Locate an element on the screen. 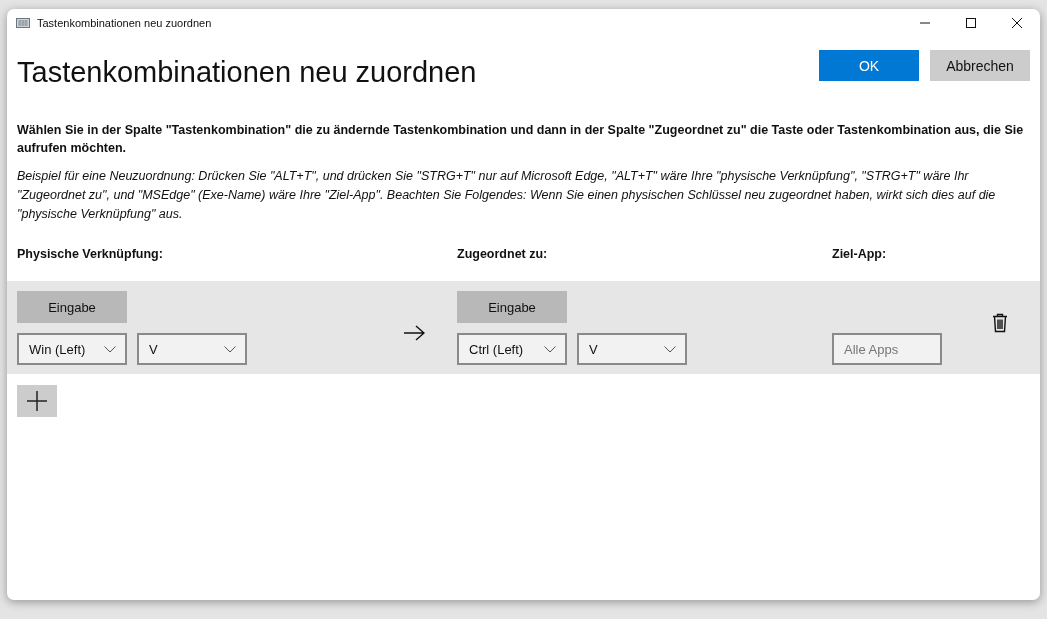 The image size is (1047, 619). add-button is located at coordinates (37, 401).